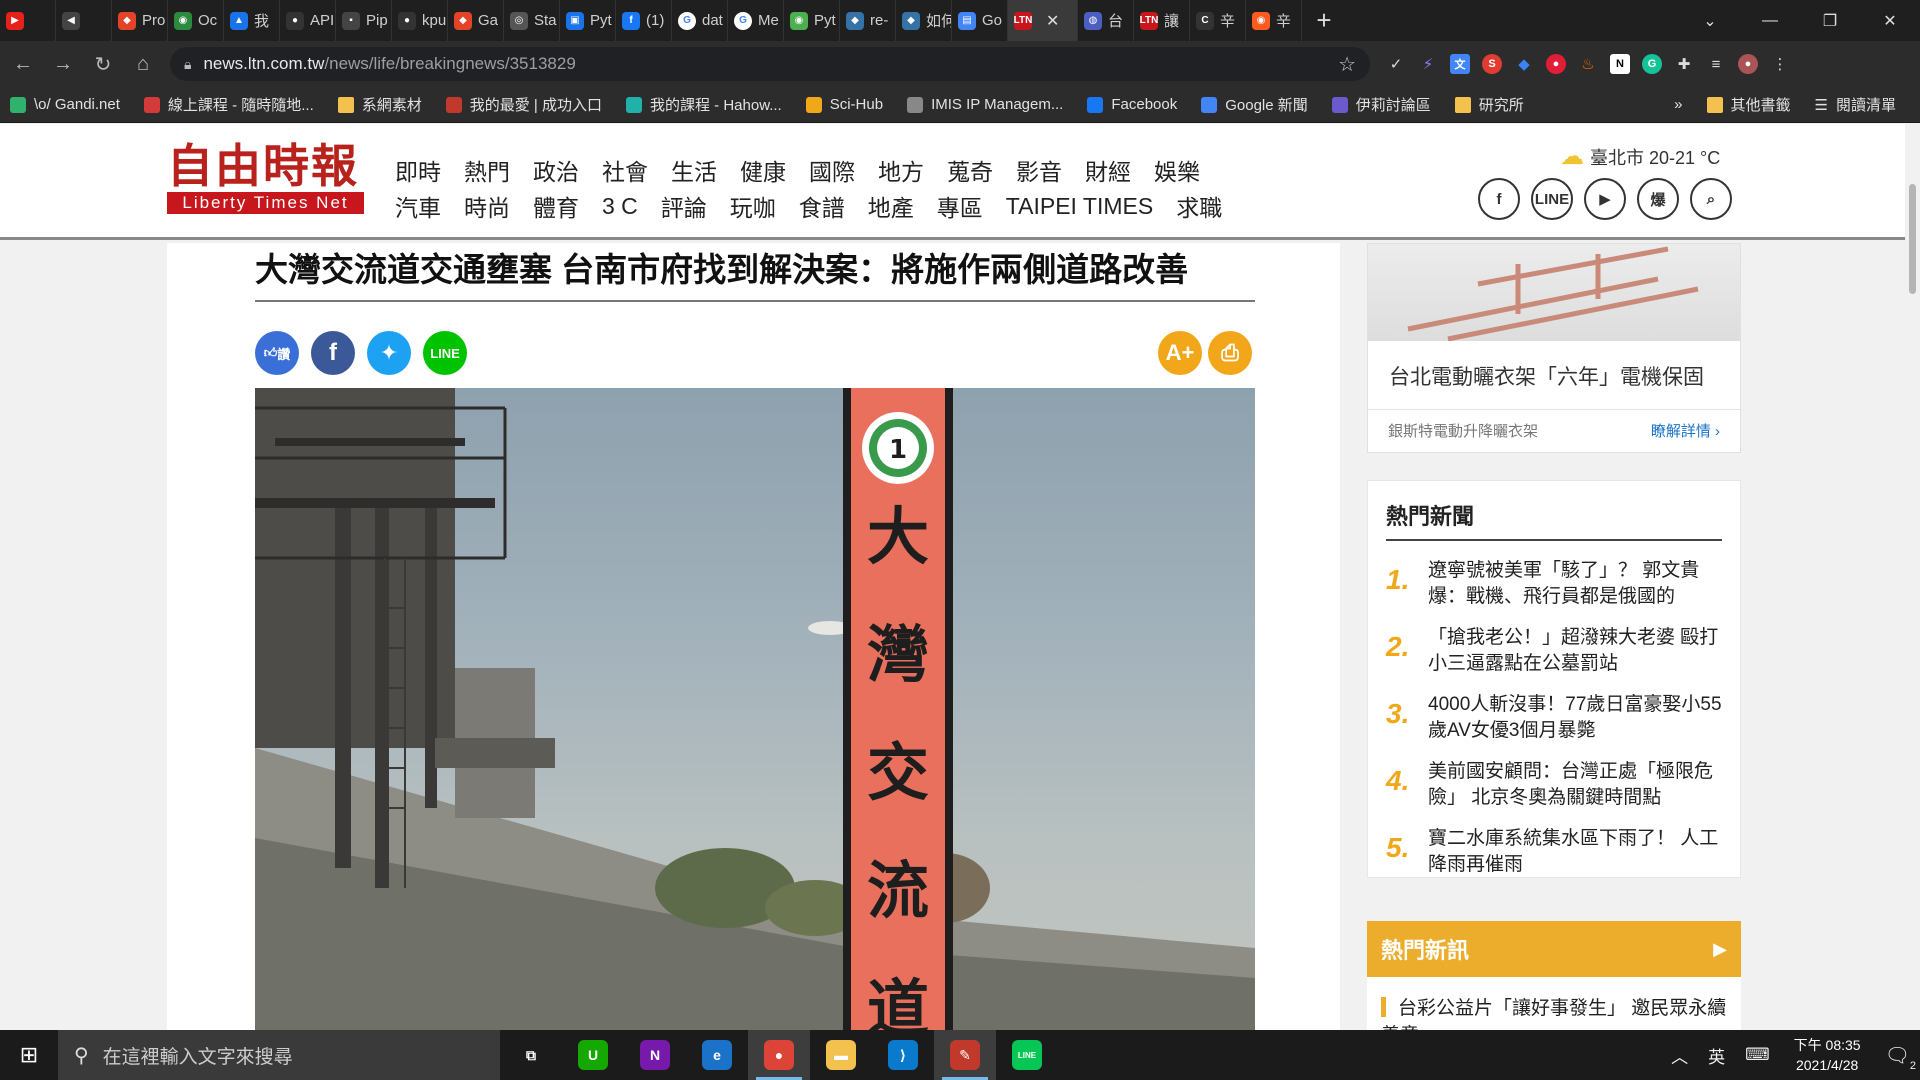 This screenshot has width=1920, height=1080. I want to click on nav-item: TAIPEI TIMES, so click(1079, 206).